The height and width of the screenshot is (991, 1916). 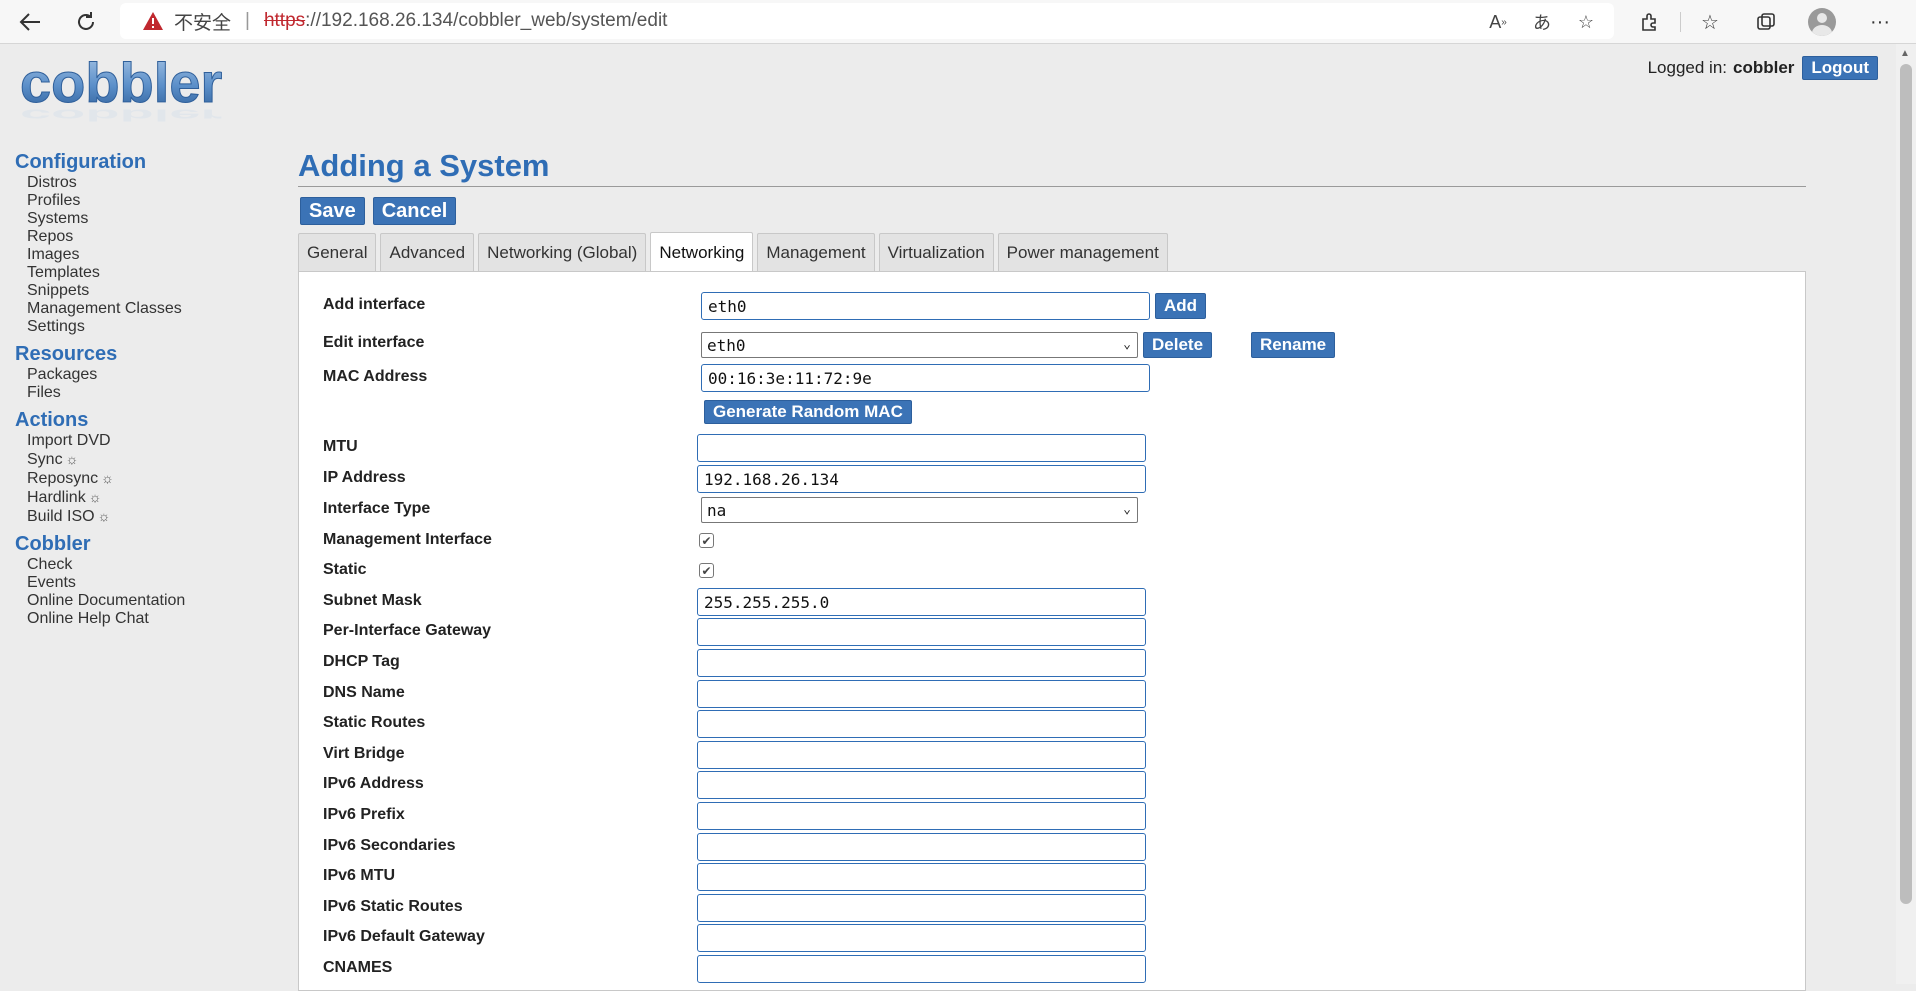 I want to click on edit-interface-select: eth0 ⌄, so click(x=919, y=345).